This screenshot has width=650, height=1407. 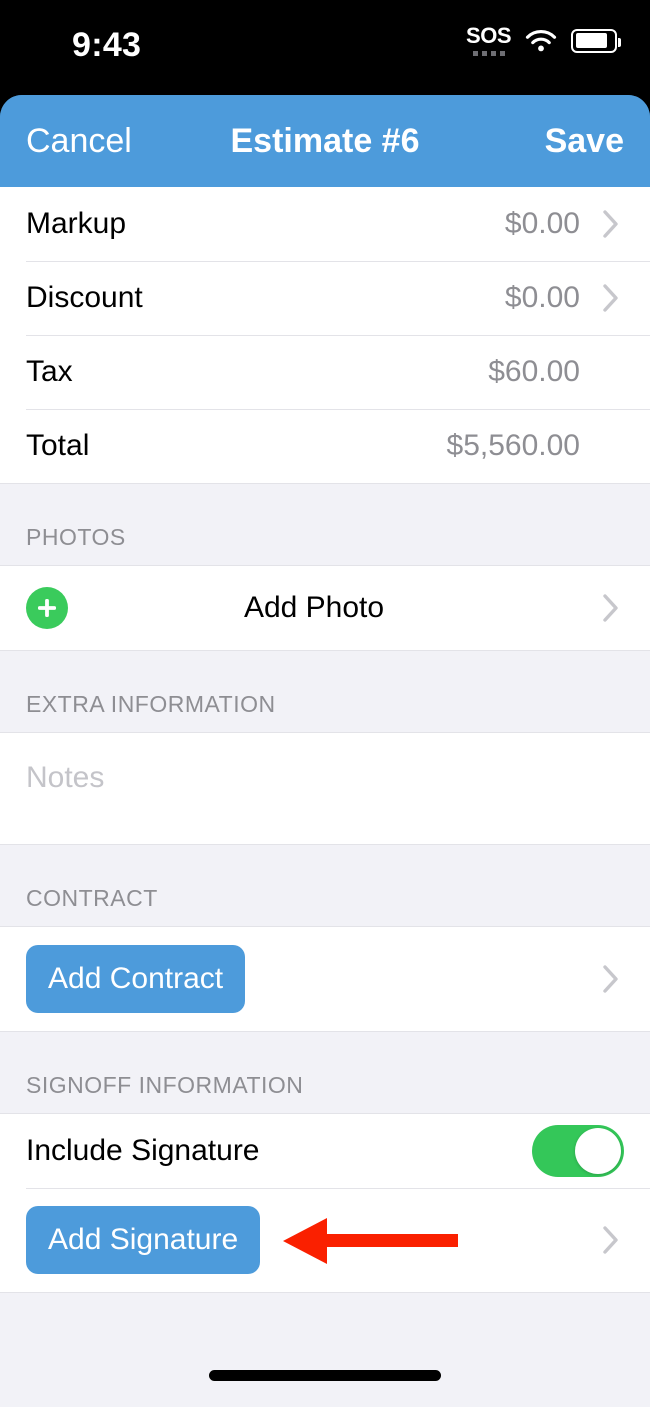 I want to click on battery-icon, so click(x=596, y=40).